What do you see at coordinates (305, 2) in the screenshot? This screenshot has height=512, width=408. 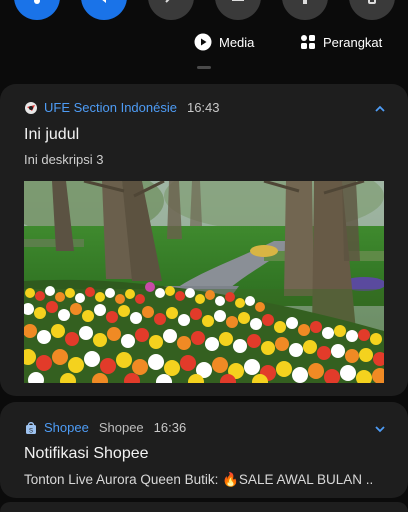 I see `flashlight-icon` at bounding box center [305, 2].